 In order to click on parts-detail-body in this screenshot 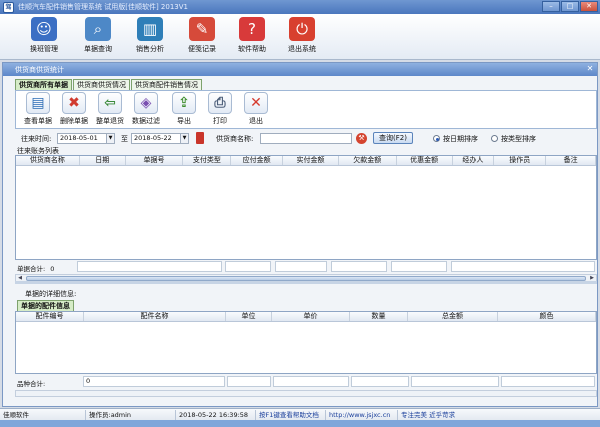, I will do `click(306, 347)`.